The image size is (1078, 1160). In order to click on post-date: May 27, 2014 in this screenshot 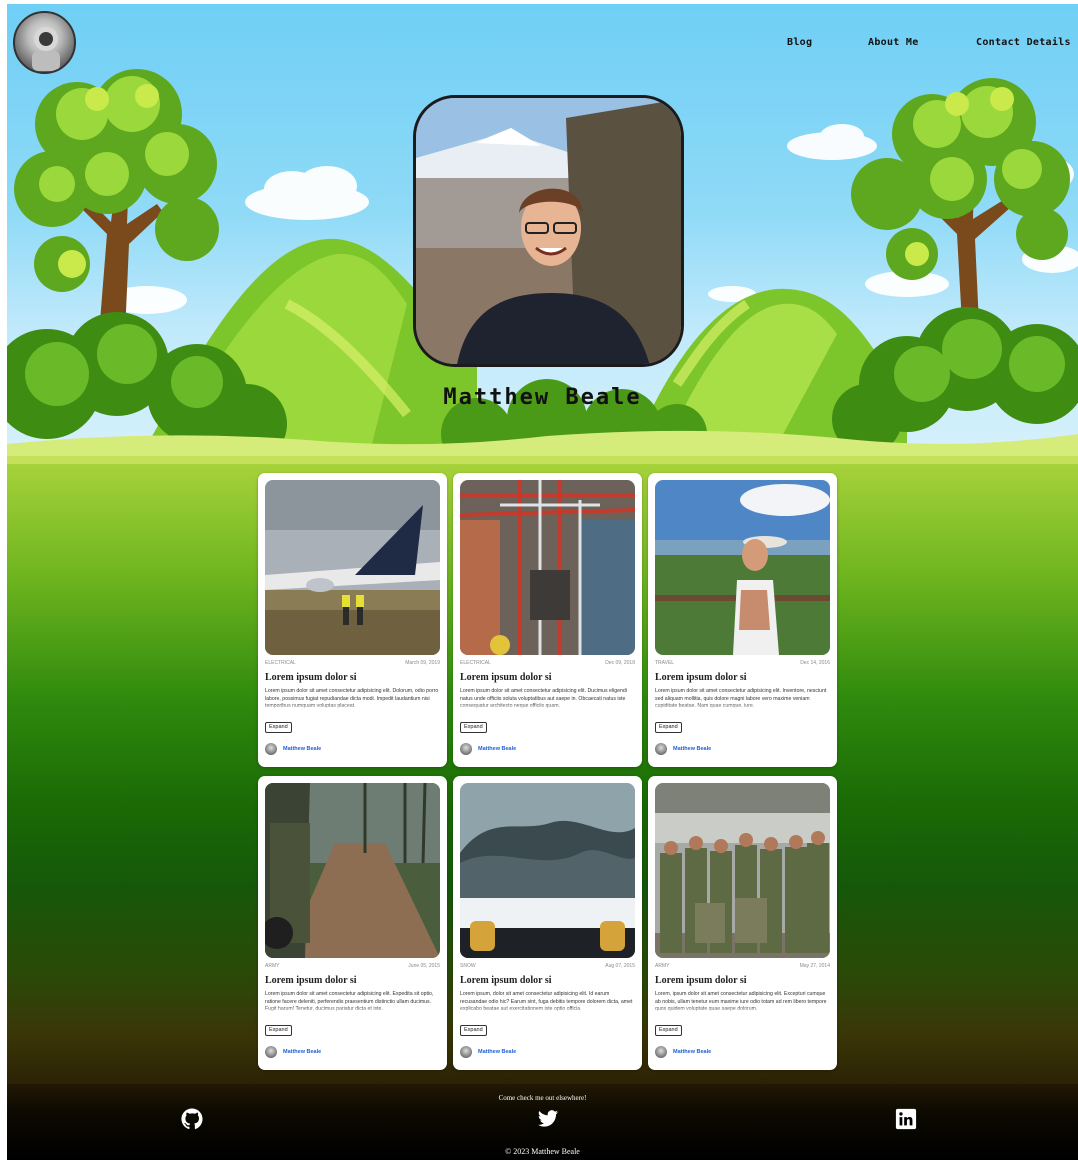, I will do `click(814, 966)`.